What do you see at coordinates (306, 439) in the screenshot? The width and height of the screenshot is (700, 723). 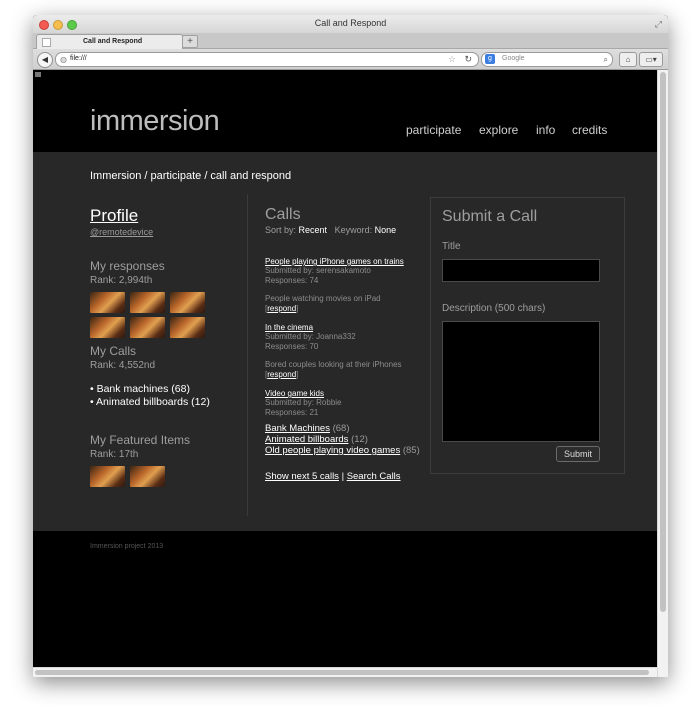 I see `keyword-link: Animated billboards` at bounding box center [306, 439].